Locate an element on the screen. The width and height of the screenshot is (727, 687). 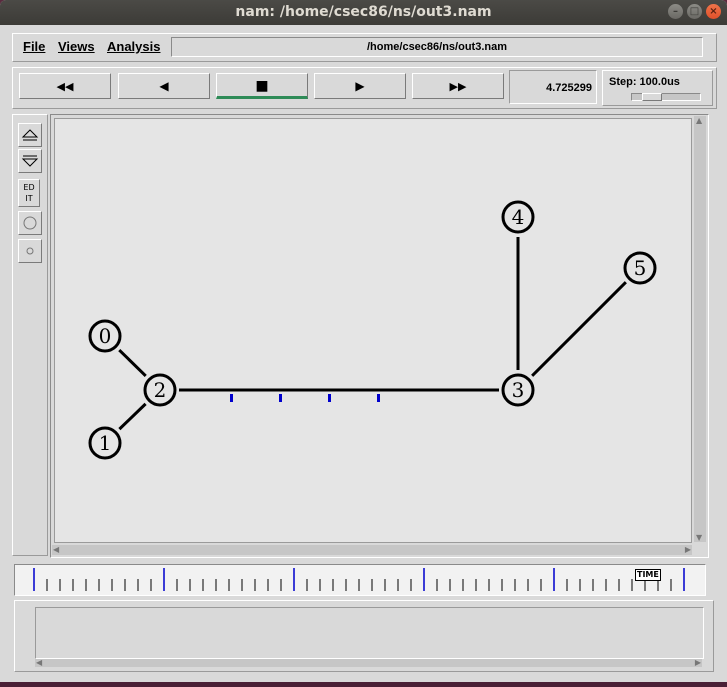
time-slider: TIME is located at coordinates (360, 580).